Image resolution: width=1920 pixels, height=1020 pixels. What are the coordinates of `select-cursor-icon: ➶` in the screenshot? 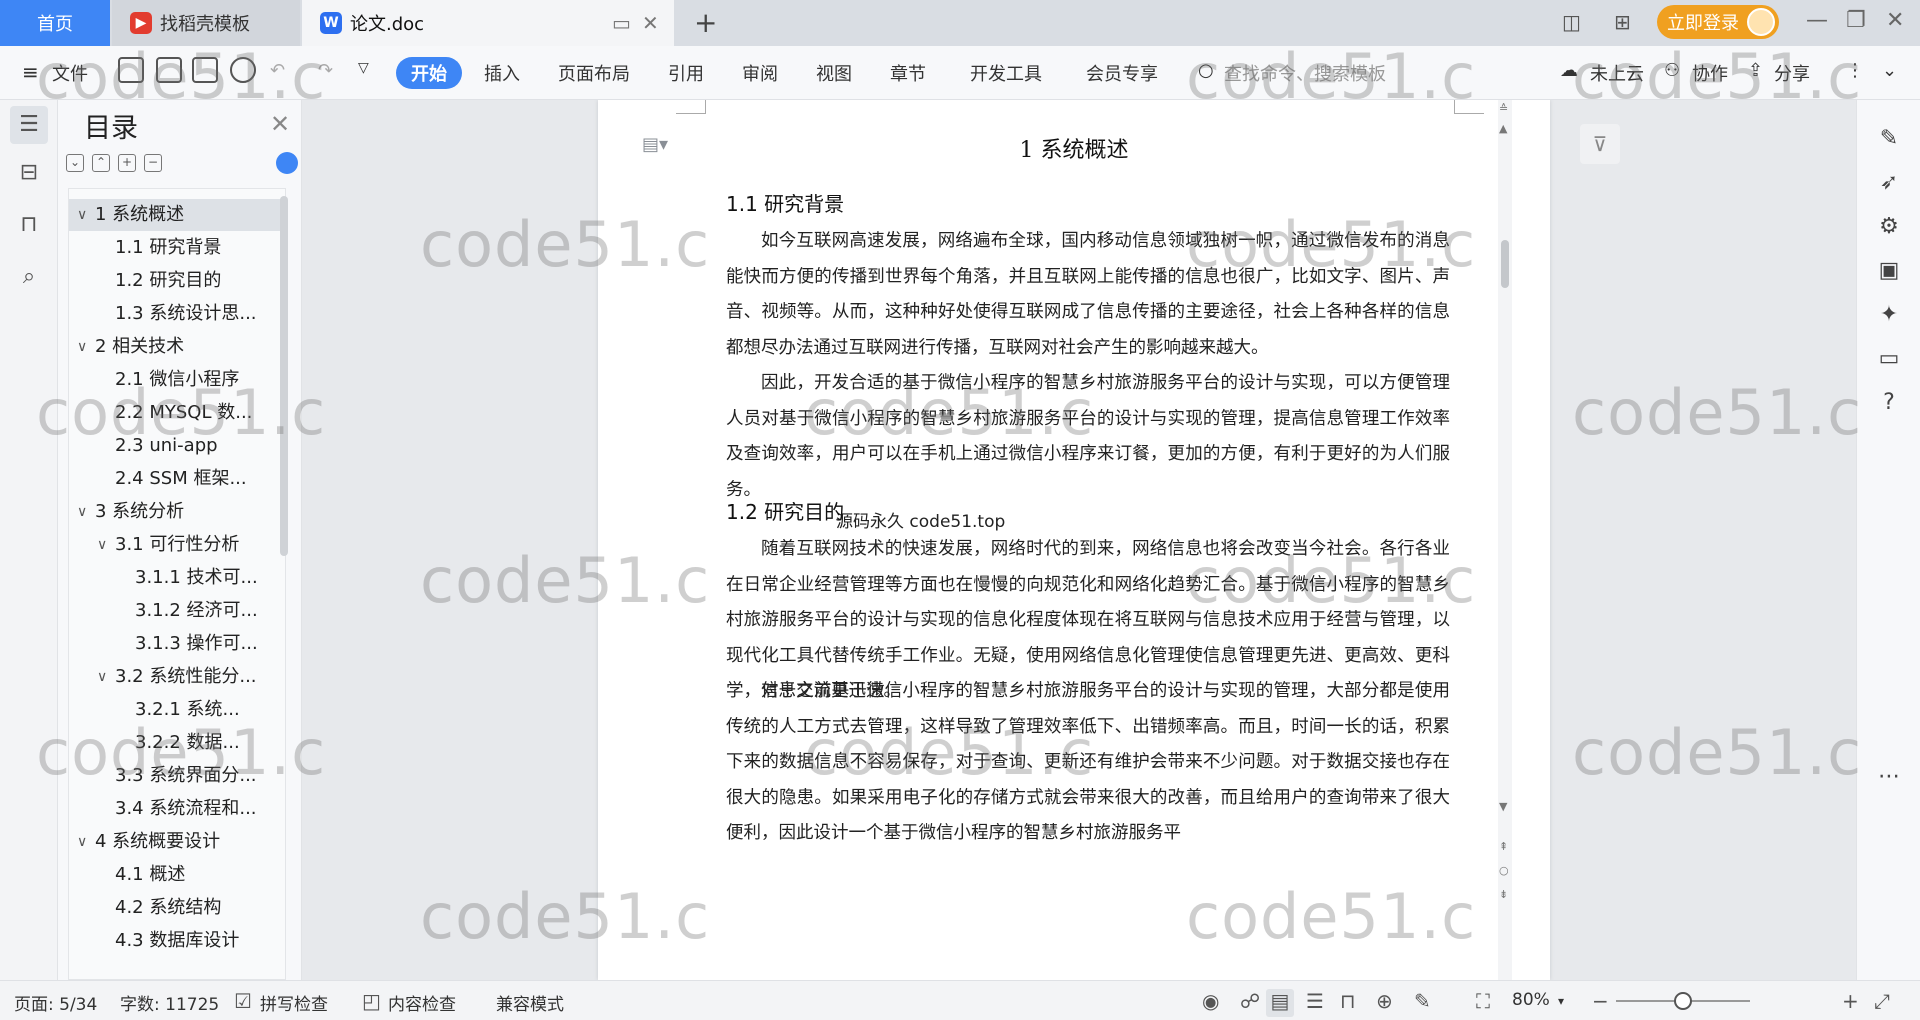 It's located at (1889, 182).